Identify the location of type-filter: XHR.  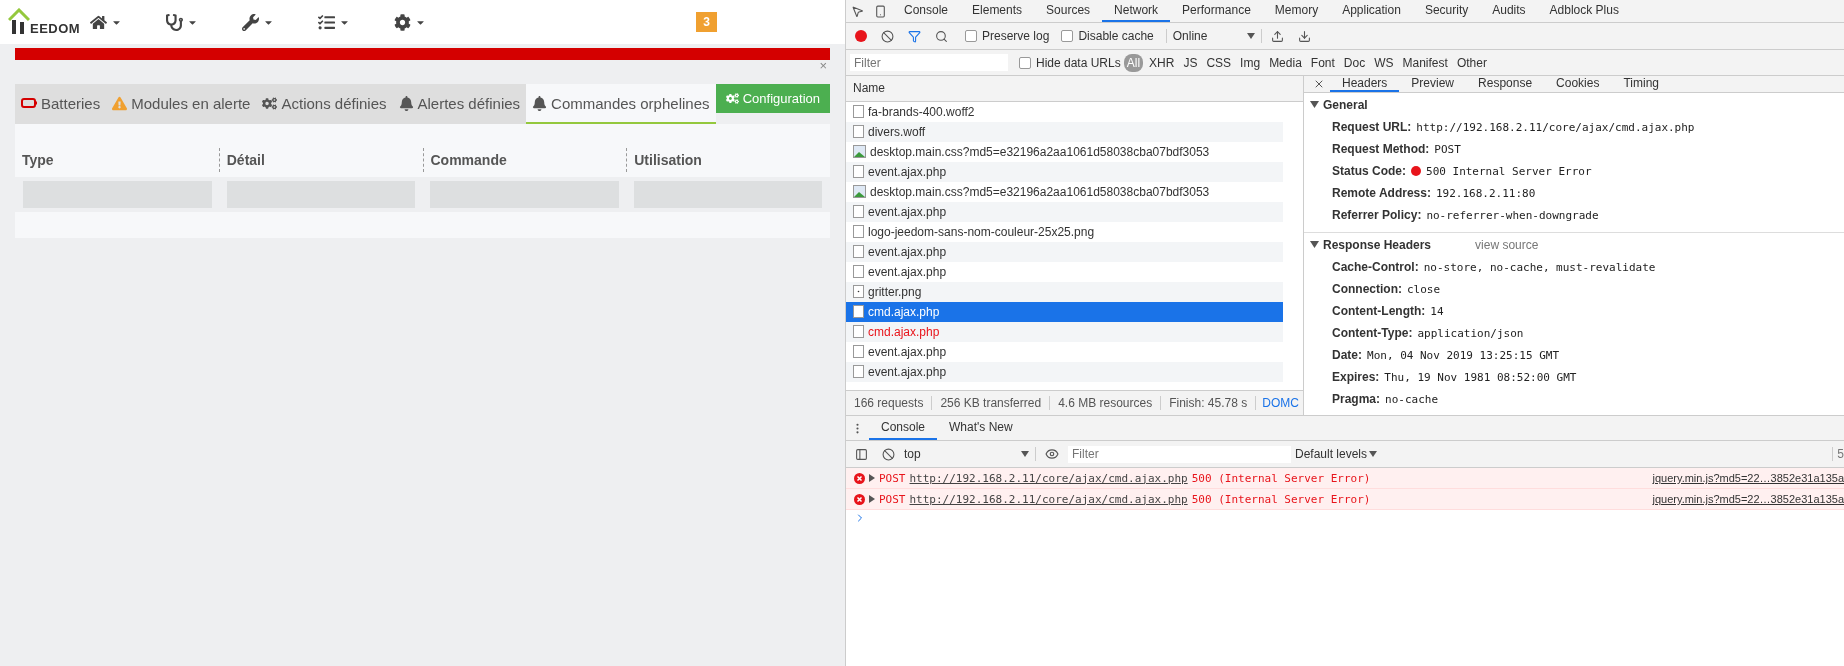
(1162, 62).